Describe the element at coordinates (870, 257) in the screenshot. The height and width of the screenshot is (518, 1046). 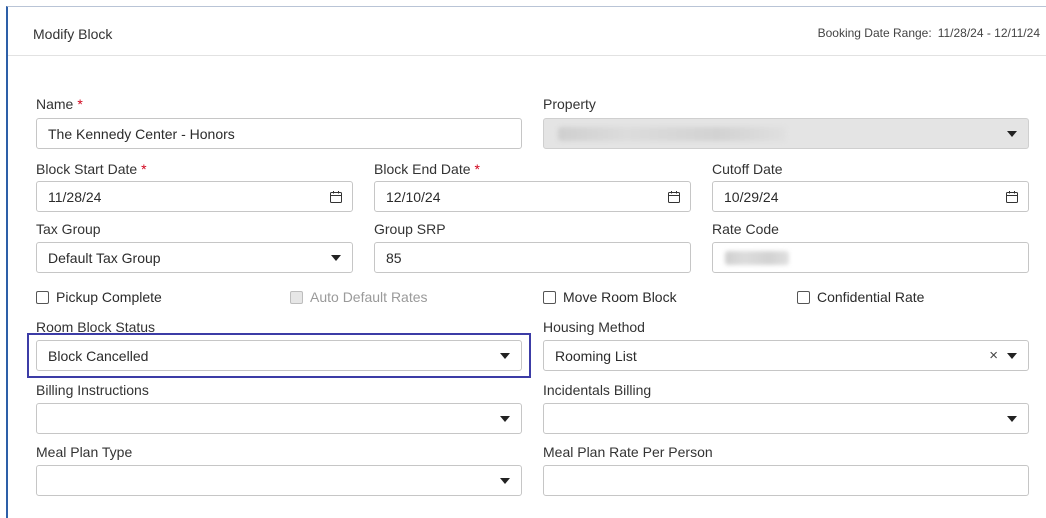
I see `rate-code-input` at that location.